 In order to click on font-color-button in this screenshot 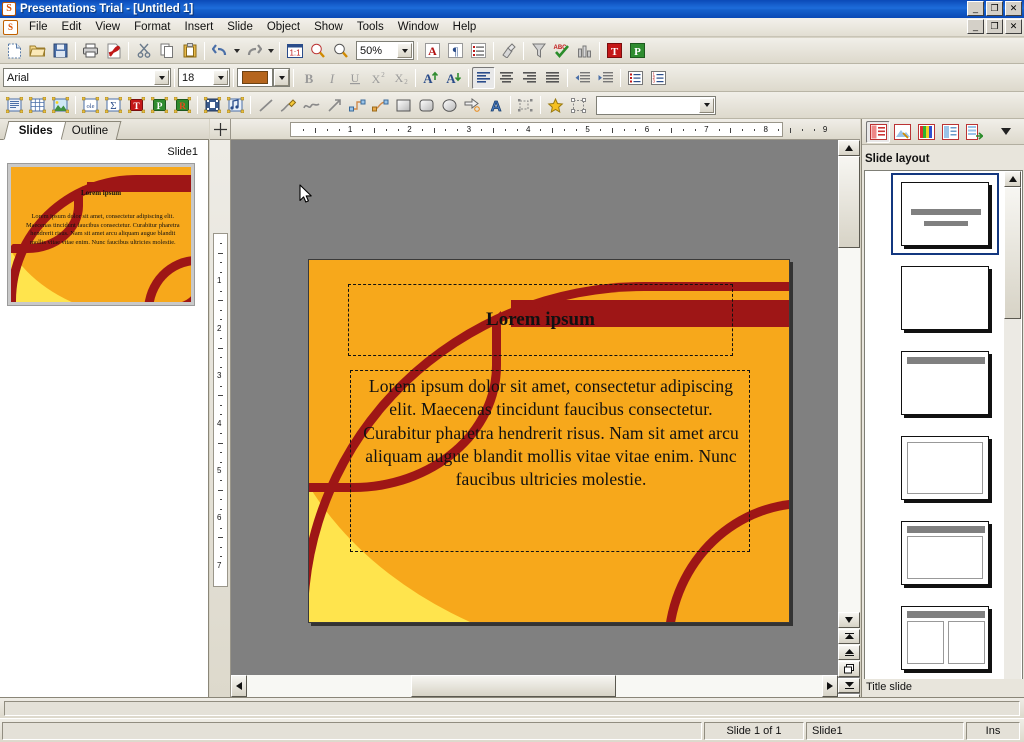, I will do `click(255, 77)`.